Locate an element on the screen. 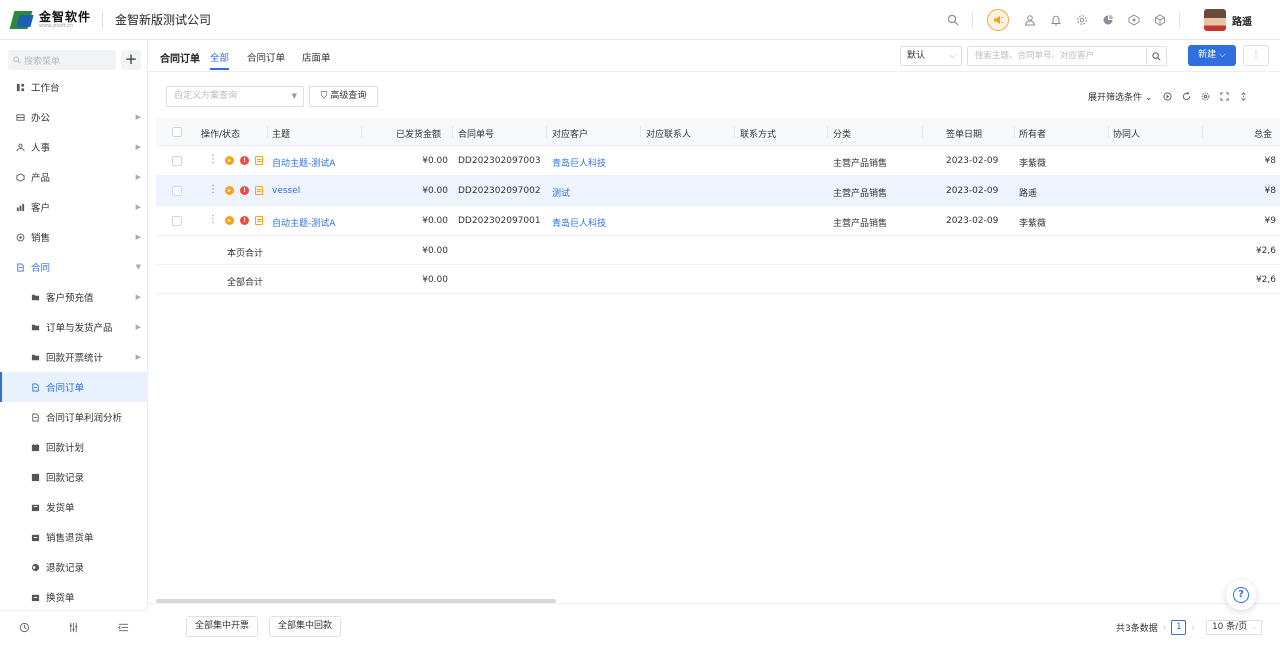  column-header: 协同人 is located at coordinates (1126, 133).